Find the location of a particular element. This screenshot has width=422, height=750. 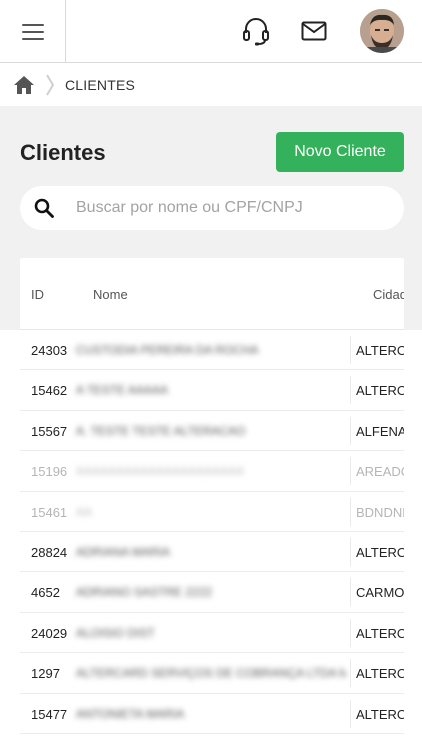

hamburger-menu-icon is located at coordinates (32, 31).